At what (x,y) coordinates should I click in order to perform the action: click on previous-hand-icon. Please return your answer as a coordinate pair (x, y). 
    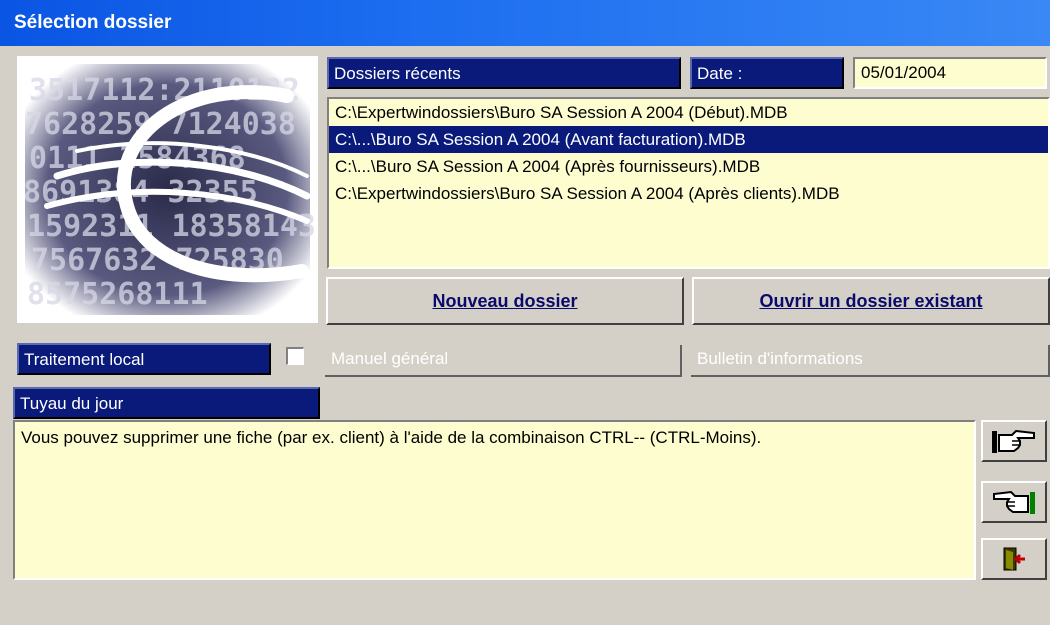
    Looking at the image, I should click on (1014, 502).